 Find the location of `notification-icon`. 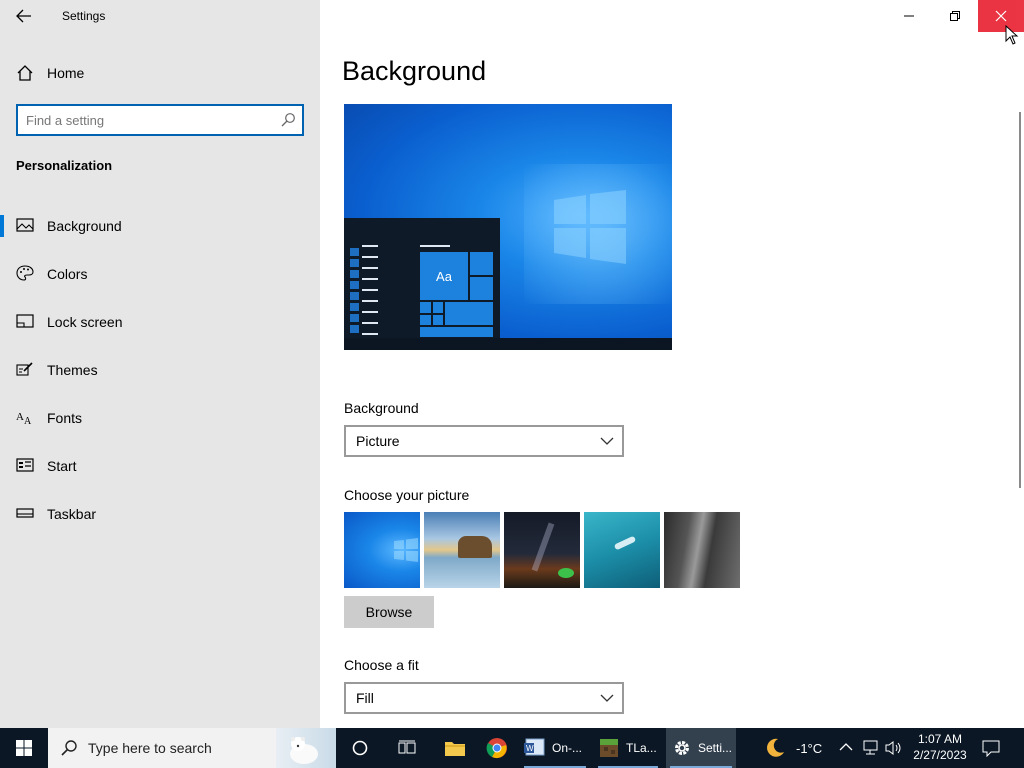

notification-icon is located at coordinates (991, 748).